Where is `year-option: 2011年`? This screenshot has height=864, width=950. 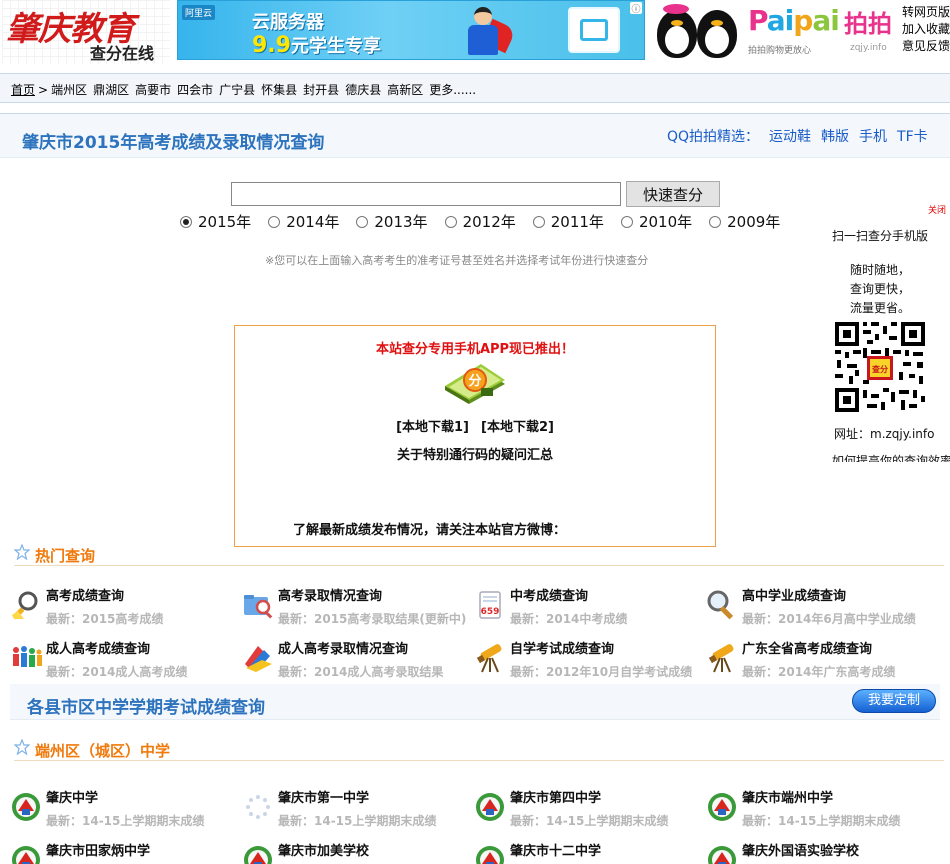
year-option: 2011年 is located at coordinates (568, 221).